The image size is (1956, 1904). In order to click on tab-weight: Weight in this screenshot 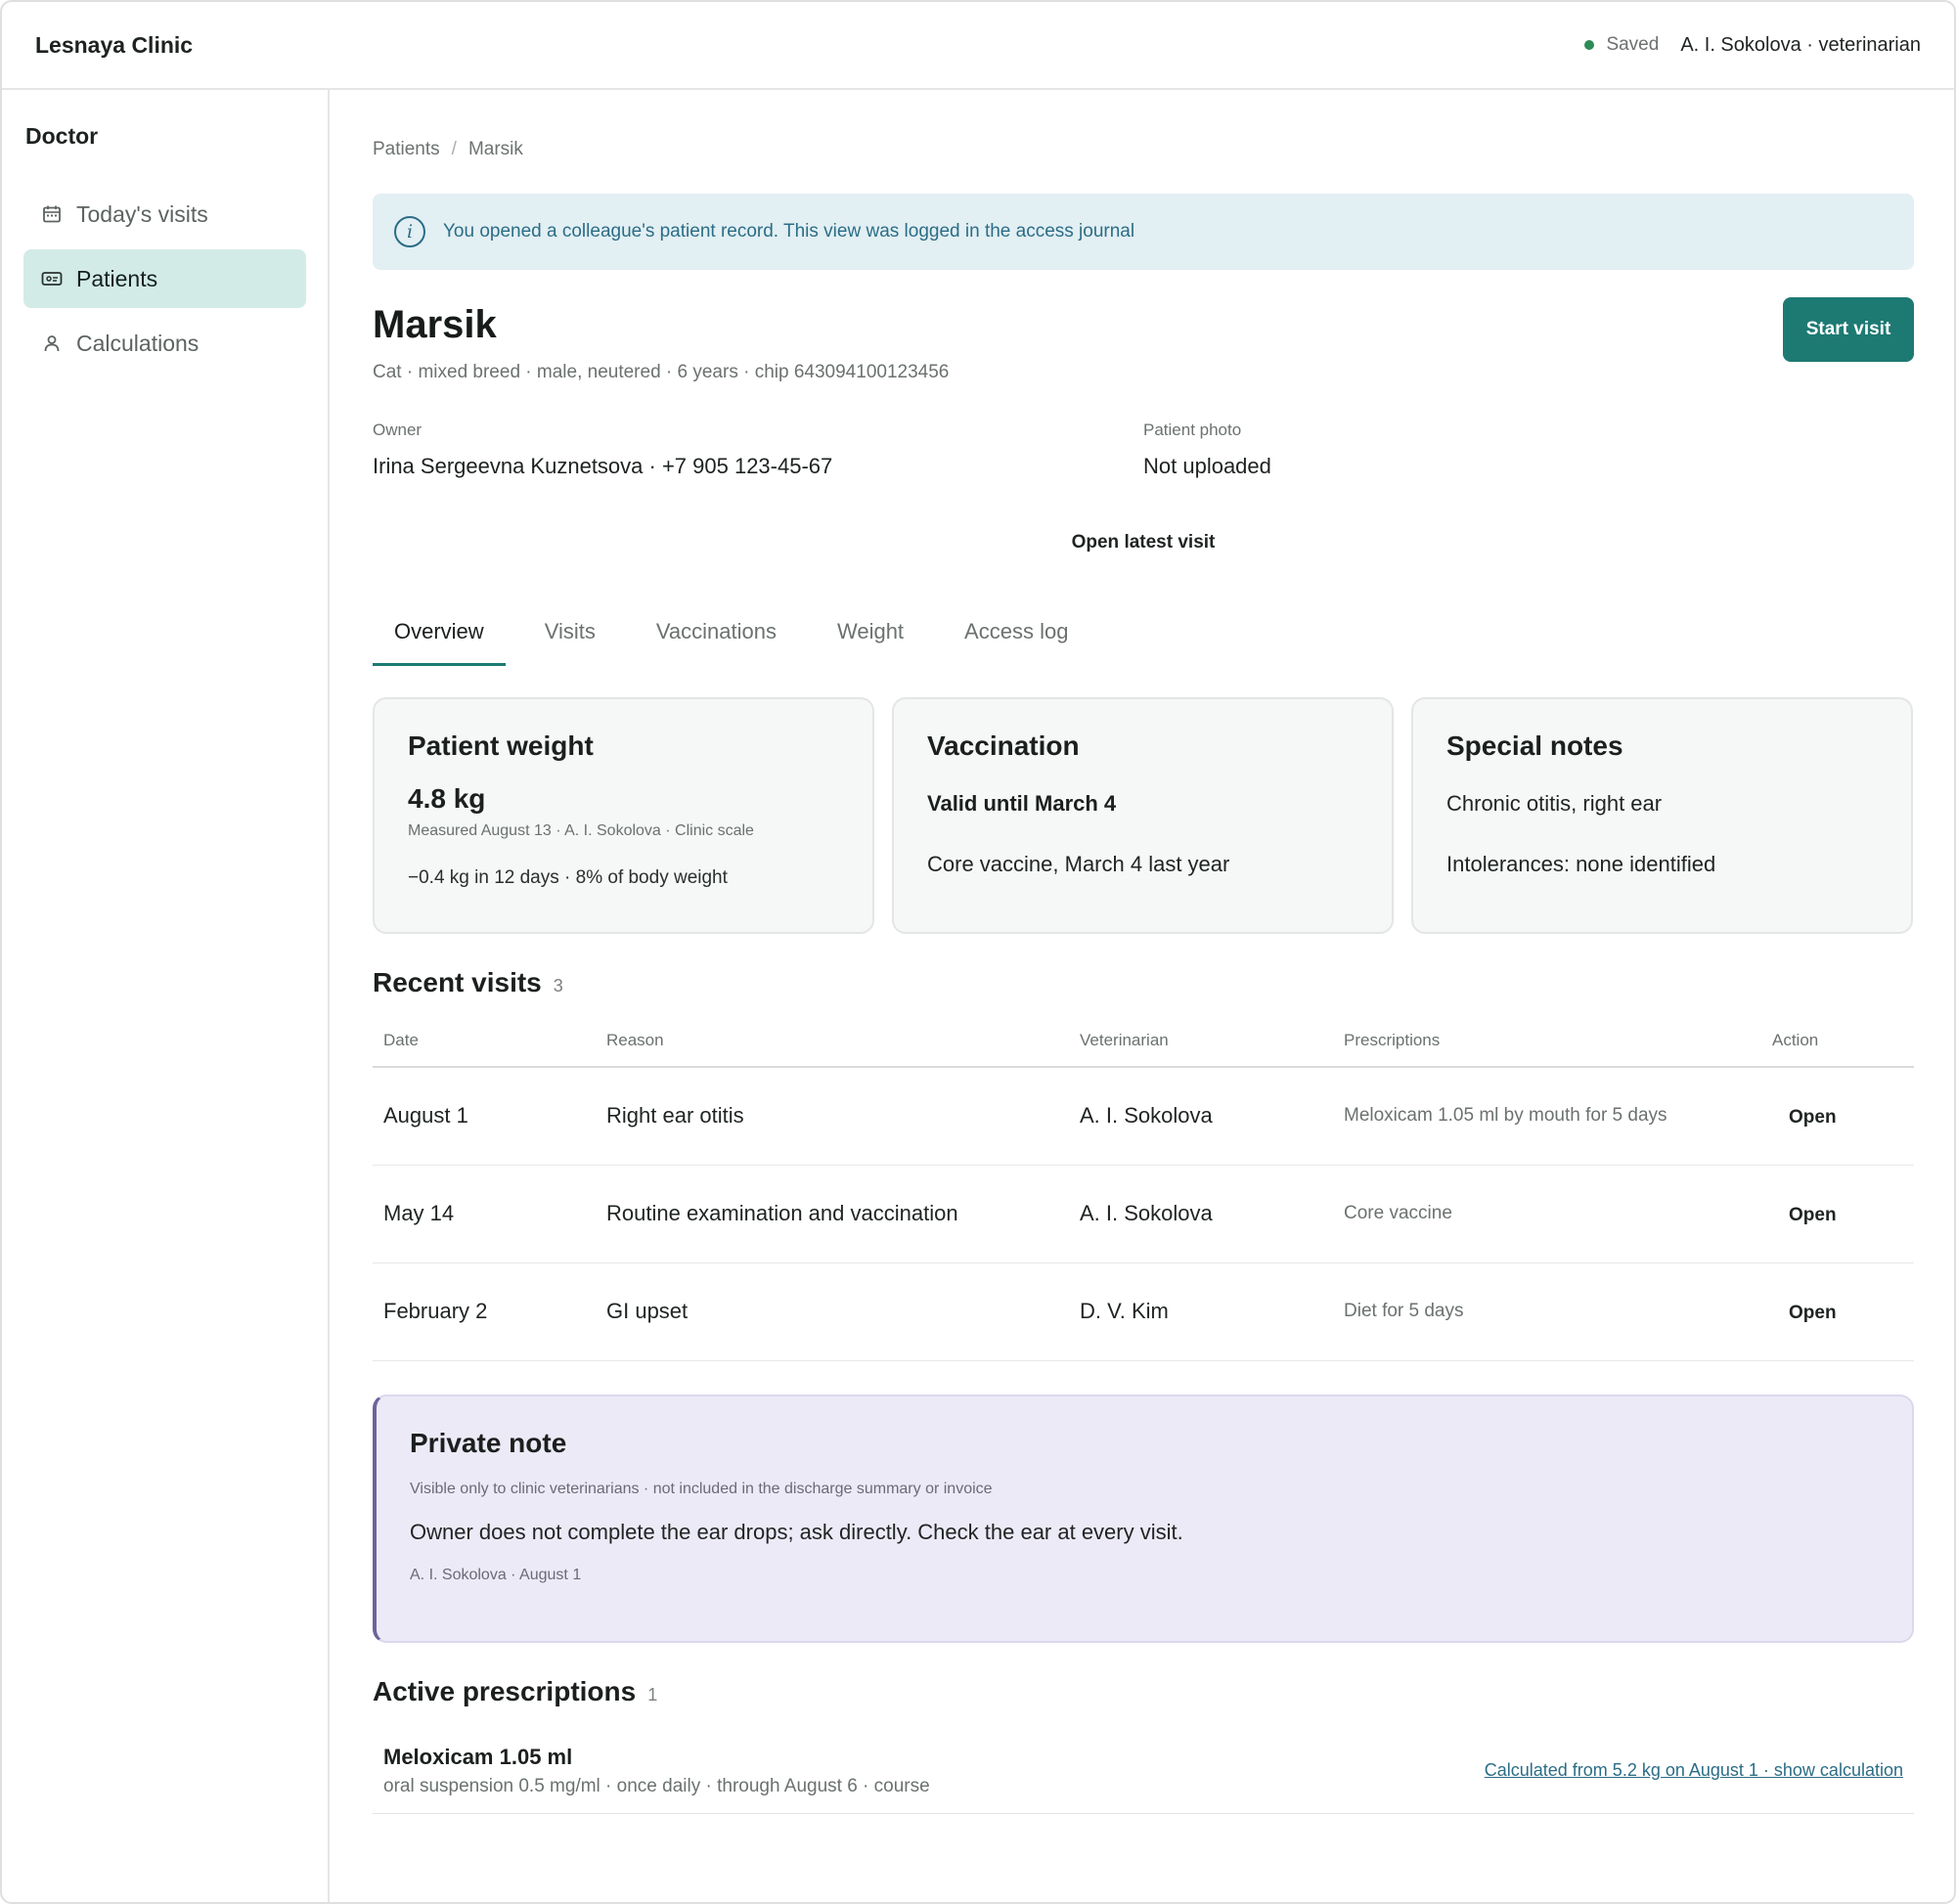, I will do `click(870, 639)`.